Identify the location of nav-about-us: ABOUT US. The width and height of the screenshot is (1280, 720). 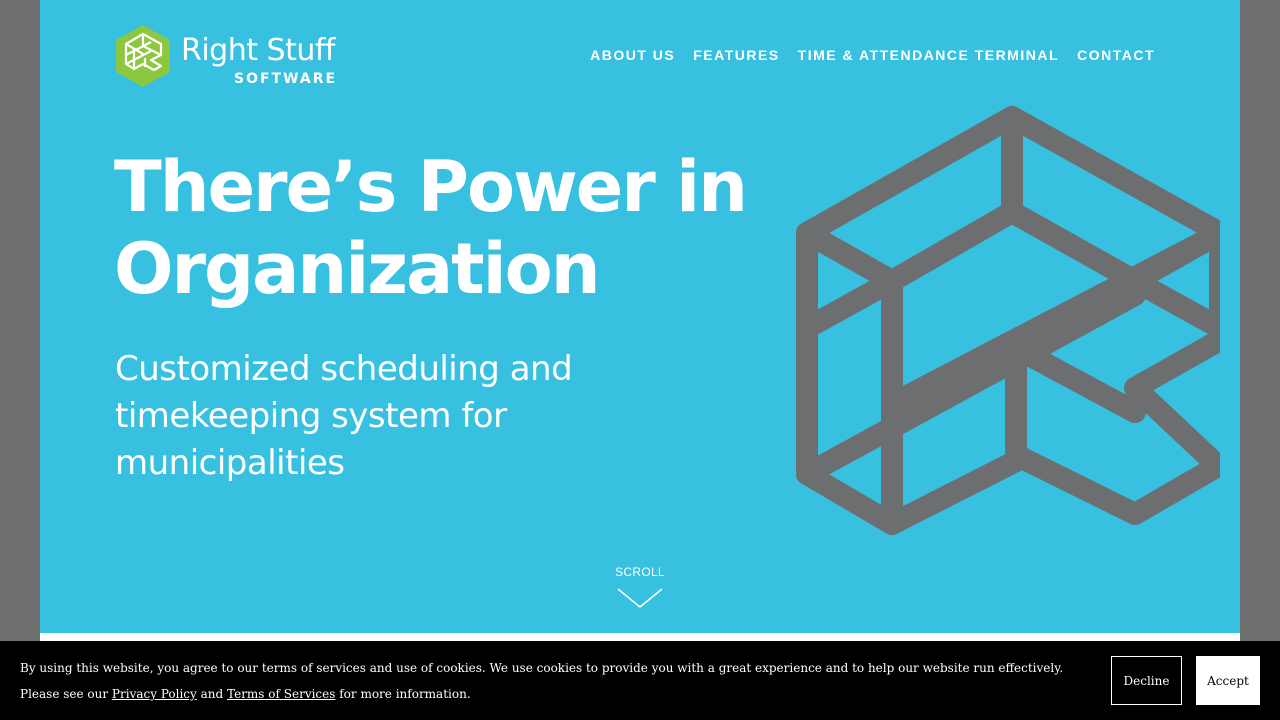
(632, 55).